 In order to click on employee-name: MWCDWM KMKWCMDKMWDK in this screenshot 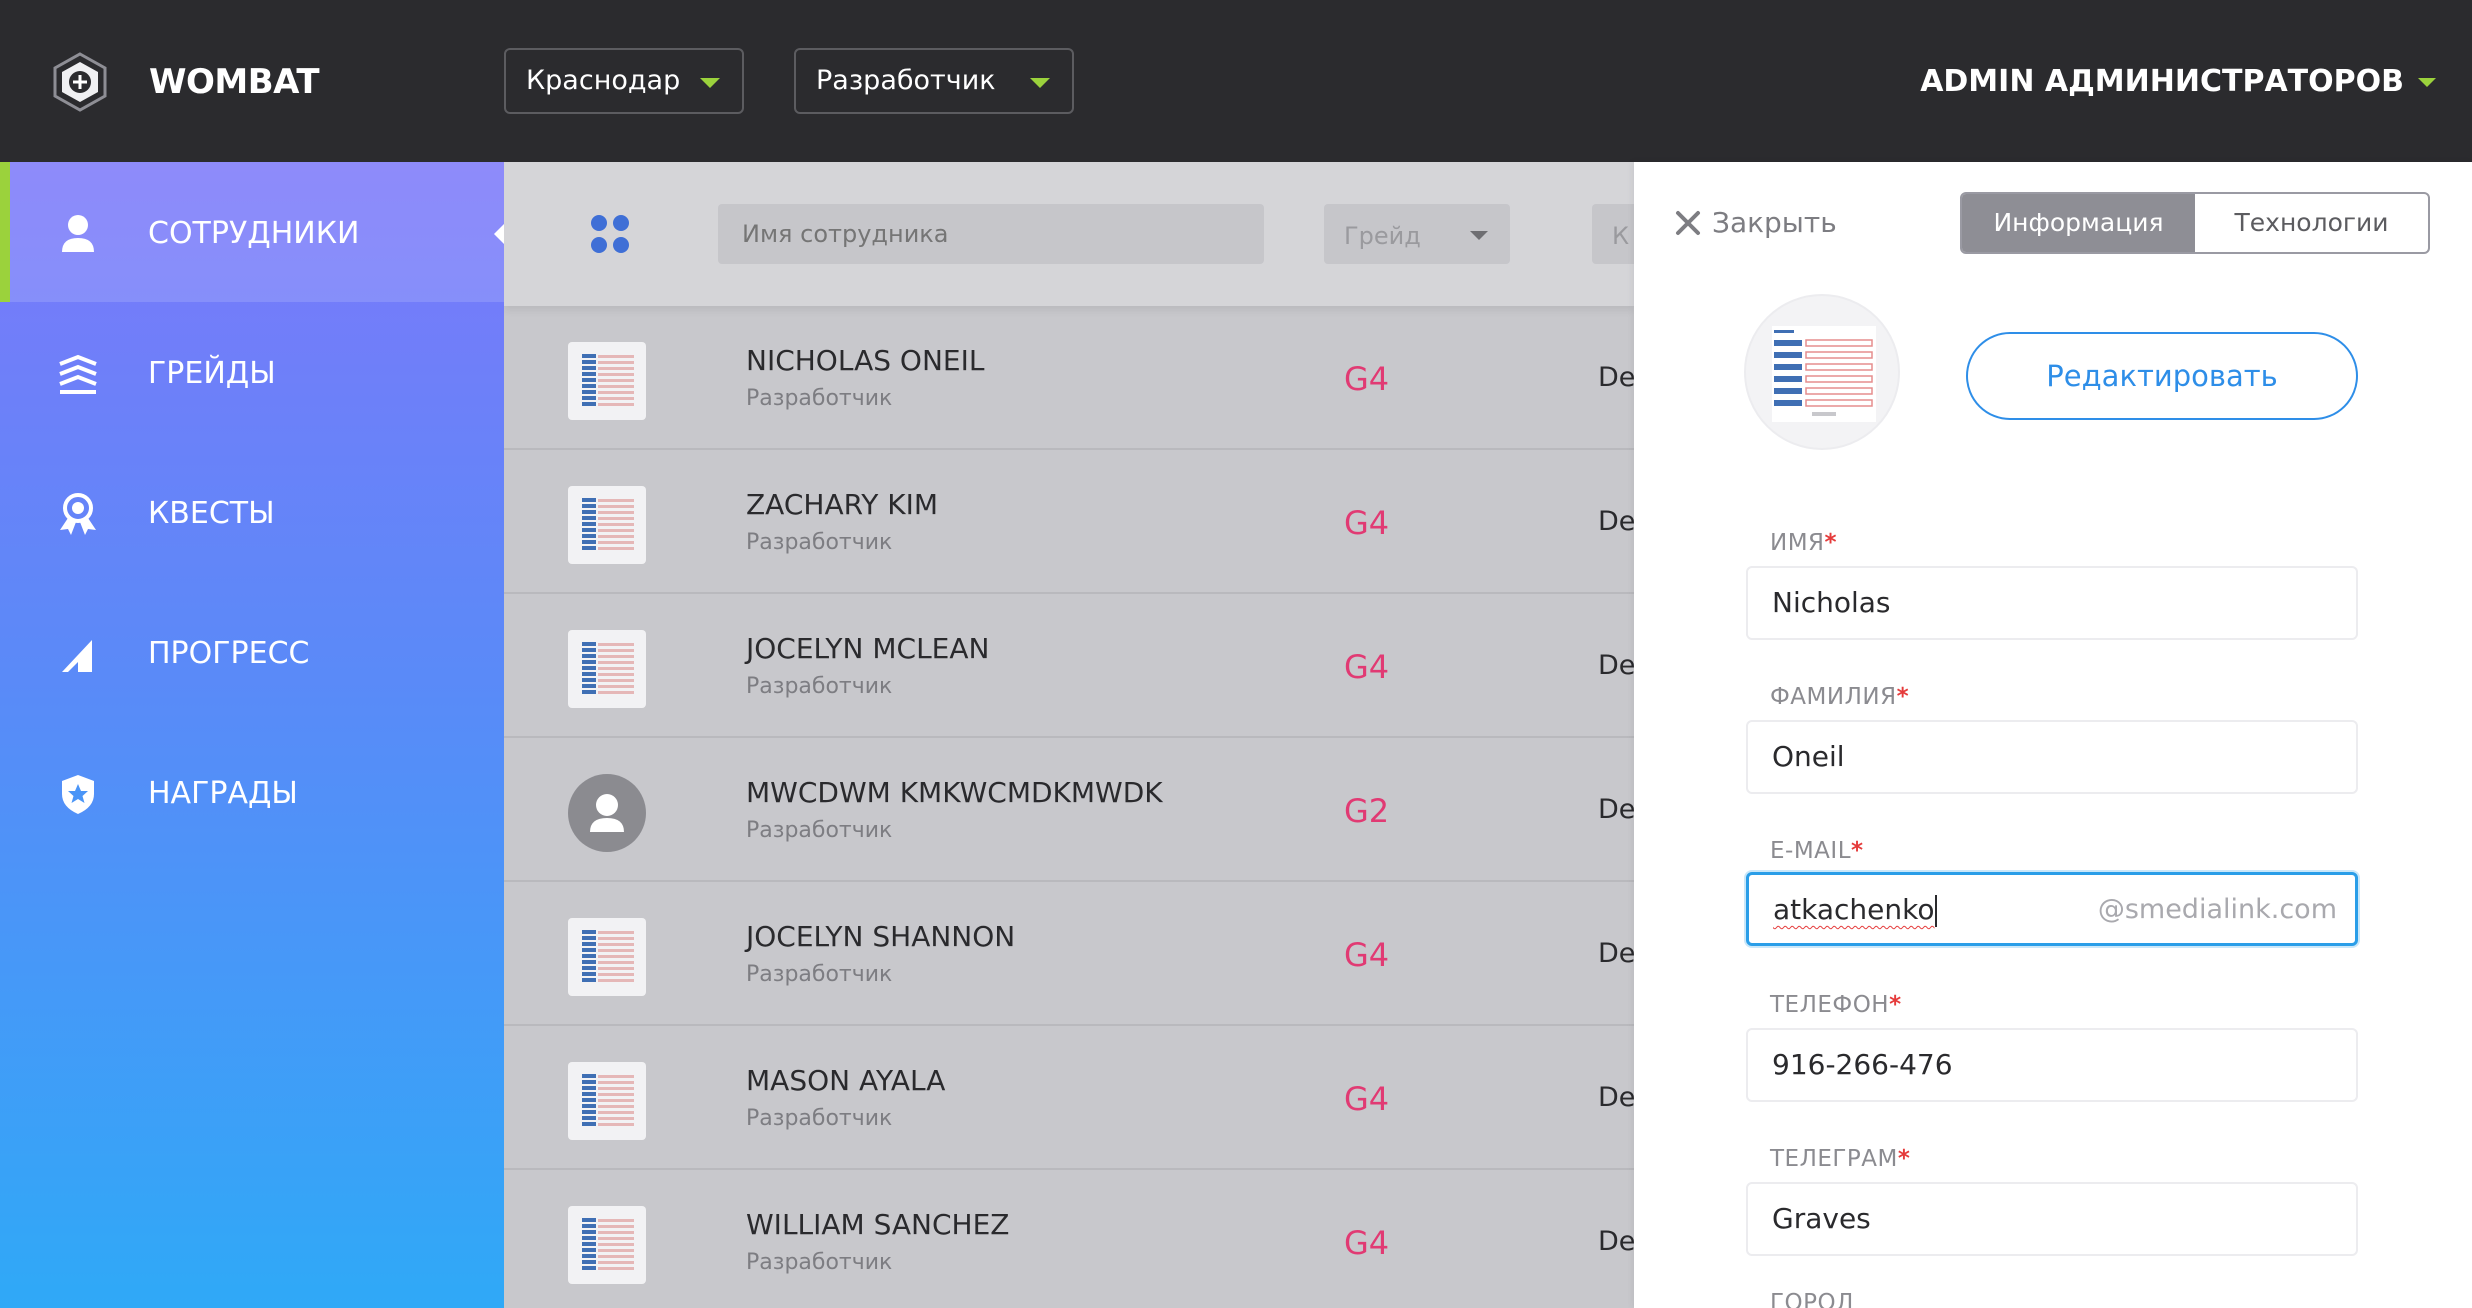, I will do `click(954, 792)`.